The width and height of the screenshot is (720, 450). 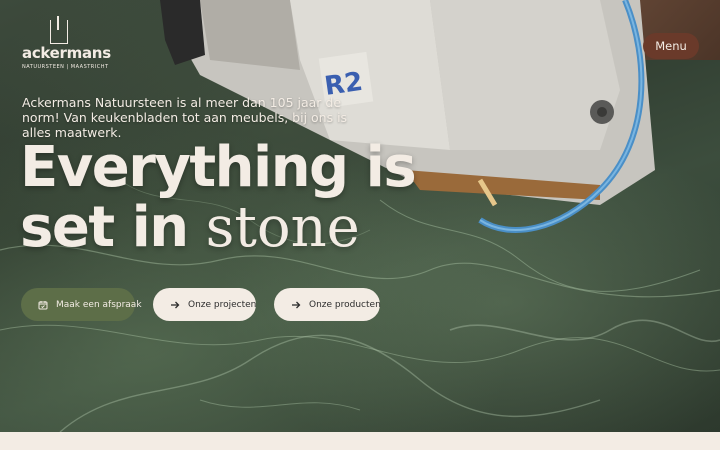 I want to click on headline-line-2-light: stone, so click(x=282, y=227).